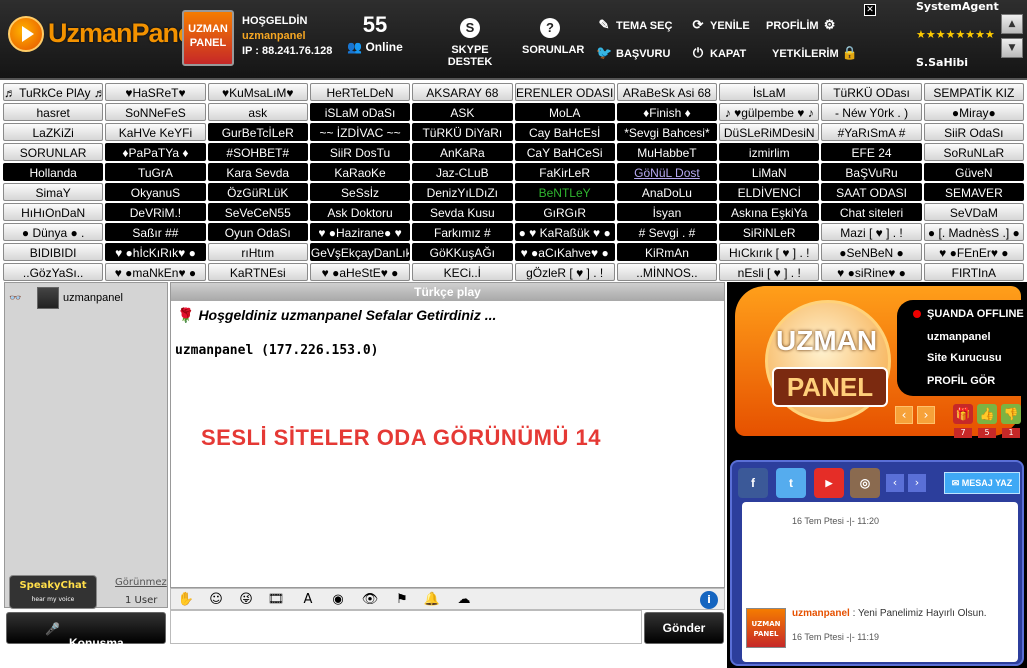  Describe the element at coordinates (895, 483) in the screenshot. I see `social-prev-icon: ‹` at that location.